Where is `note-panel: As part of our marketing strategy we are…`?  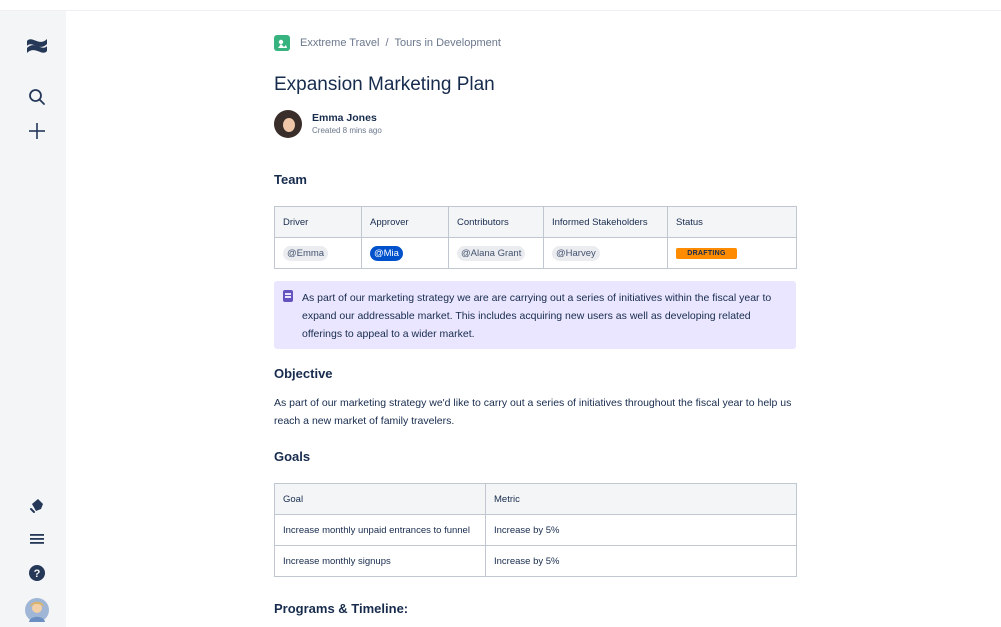
note-panel: As part of our marketing strategy we are… is located at coordinates (535, 315).